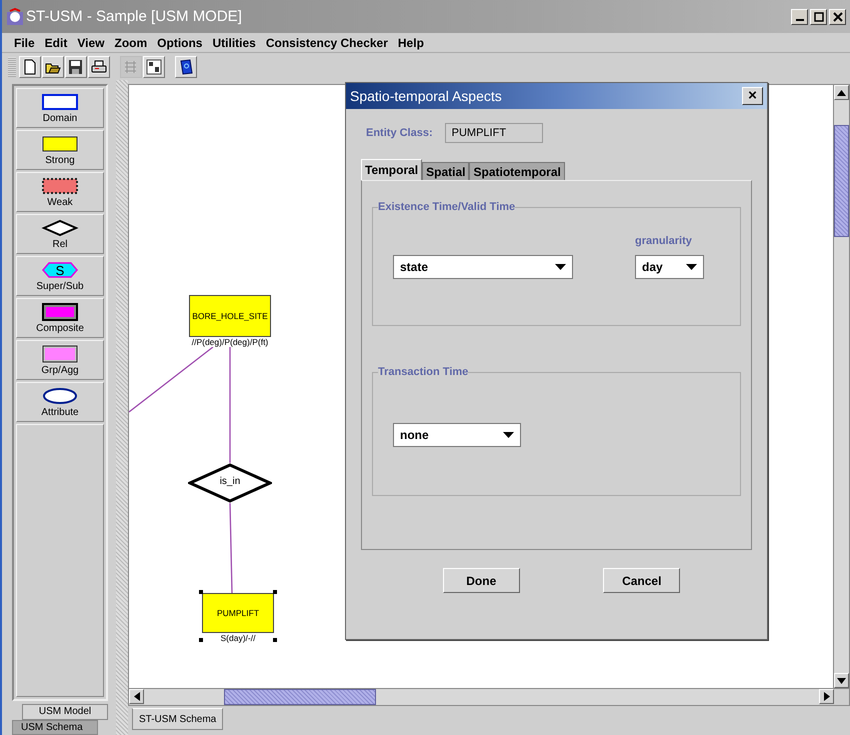 This screenshot has width=850, height=735. I want to click on palette-tool: Rel, so click(60, 234).